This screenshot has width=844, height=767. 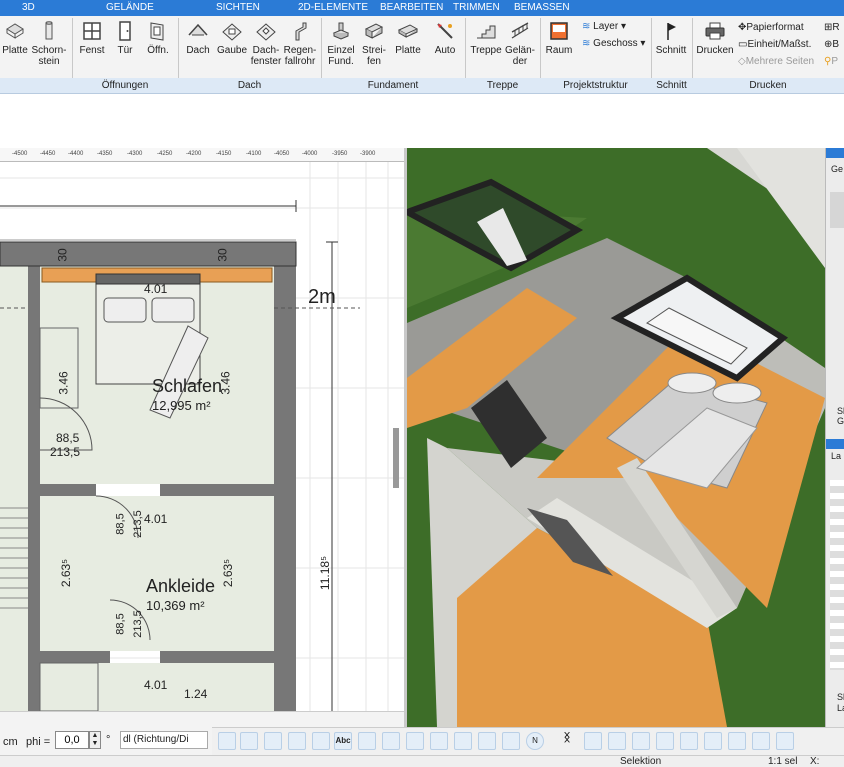 I want to click on direction-select: dl (Richtung/Di, so click(x=164, y=740).